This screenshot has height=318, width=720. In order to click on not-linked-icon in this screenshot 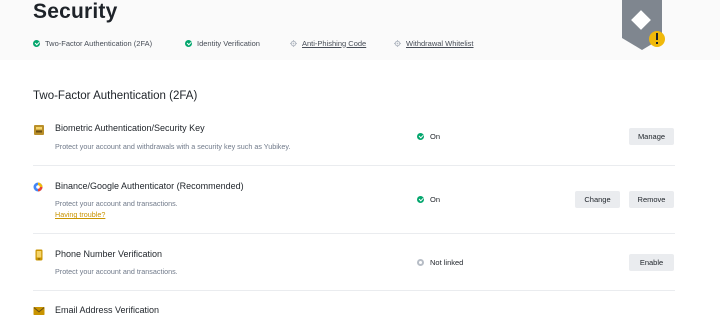, I will do `click(420, 262)`.